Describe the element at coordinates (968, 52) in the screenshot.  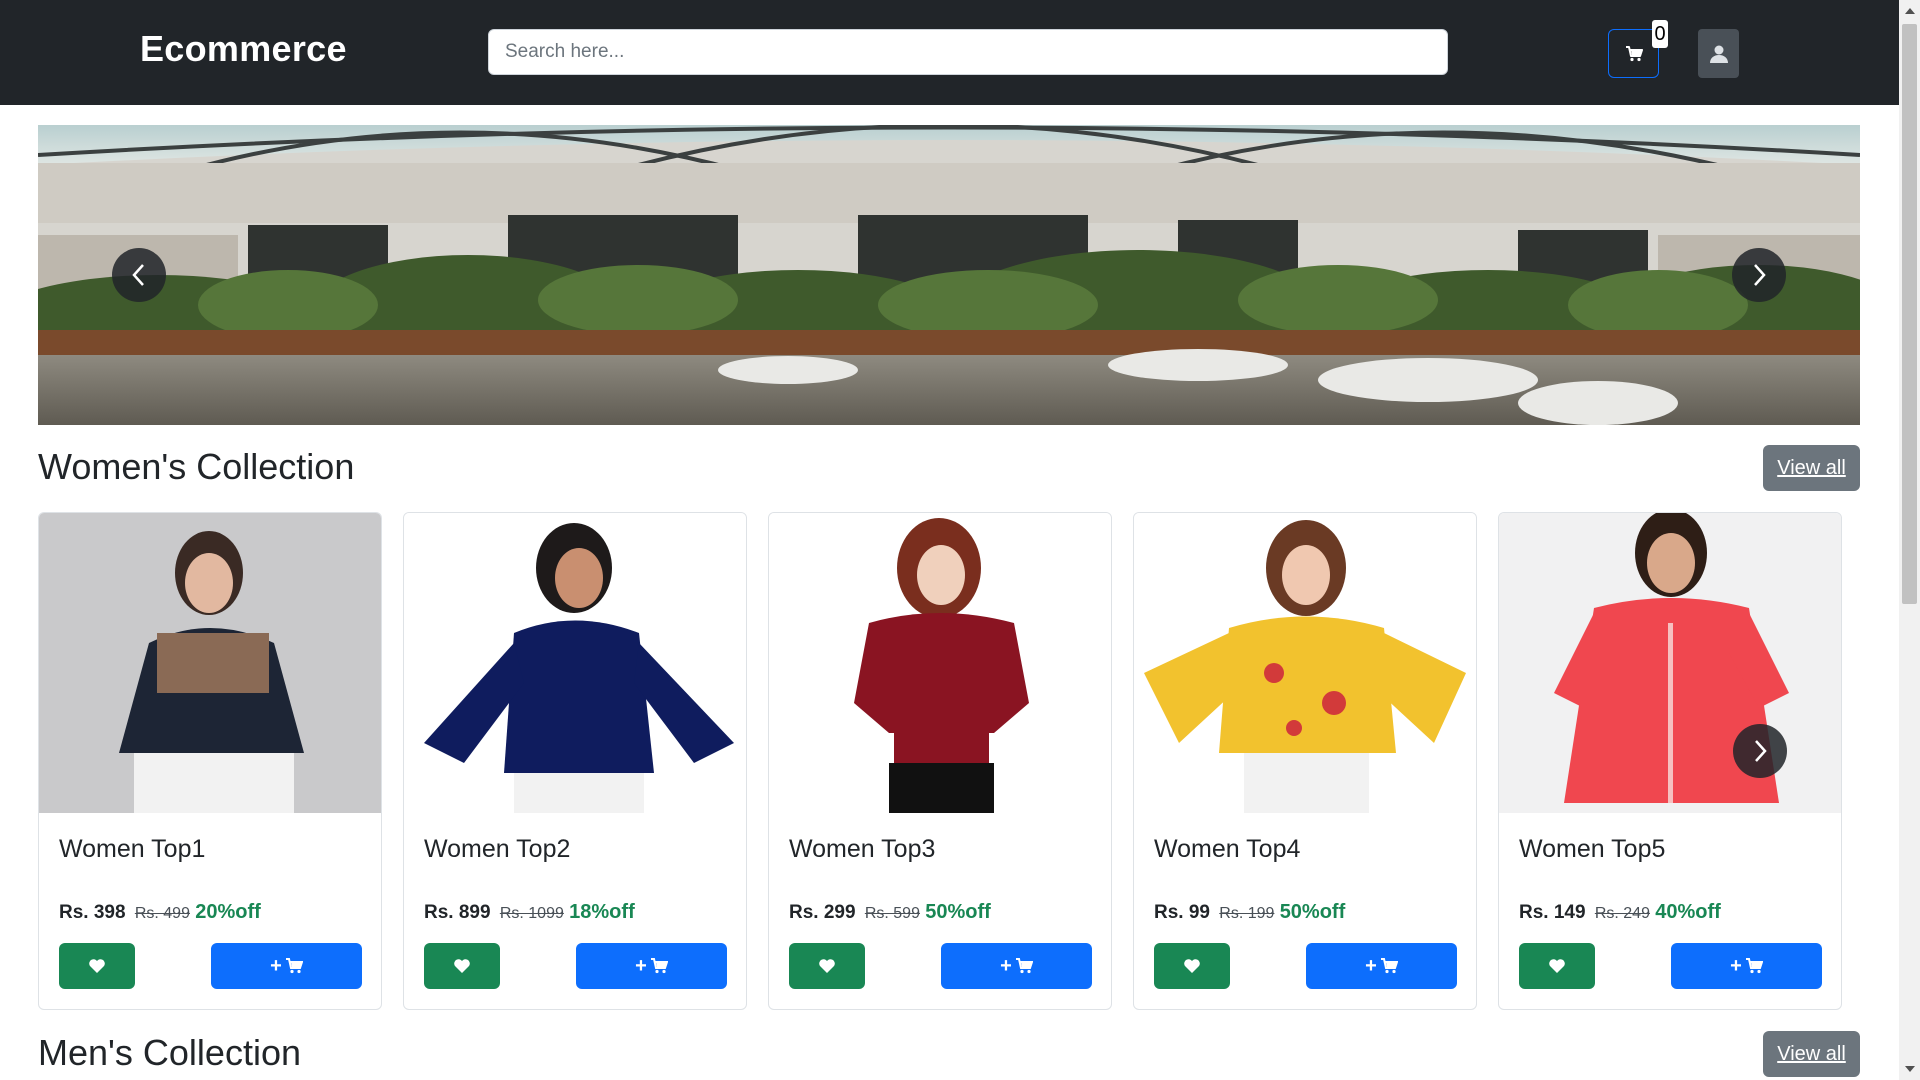
I see `search-input` at that location.